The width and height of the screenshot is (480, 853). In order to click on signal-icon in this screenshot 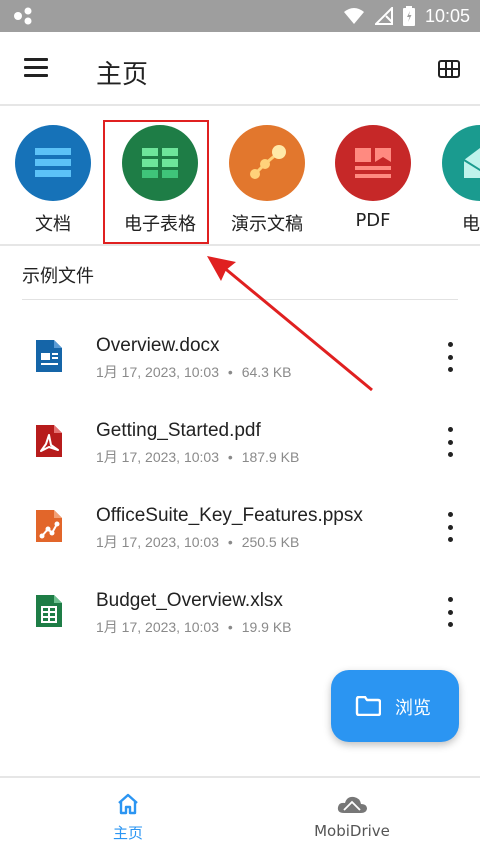, I will do `click(383, 16)`.